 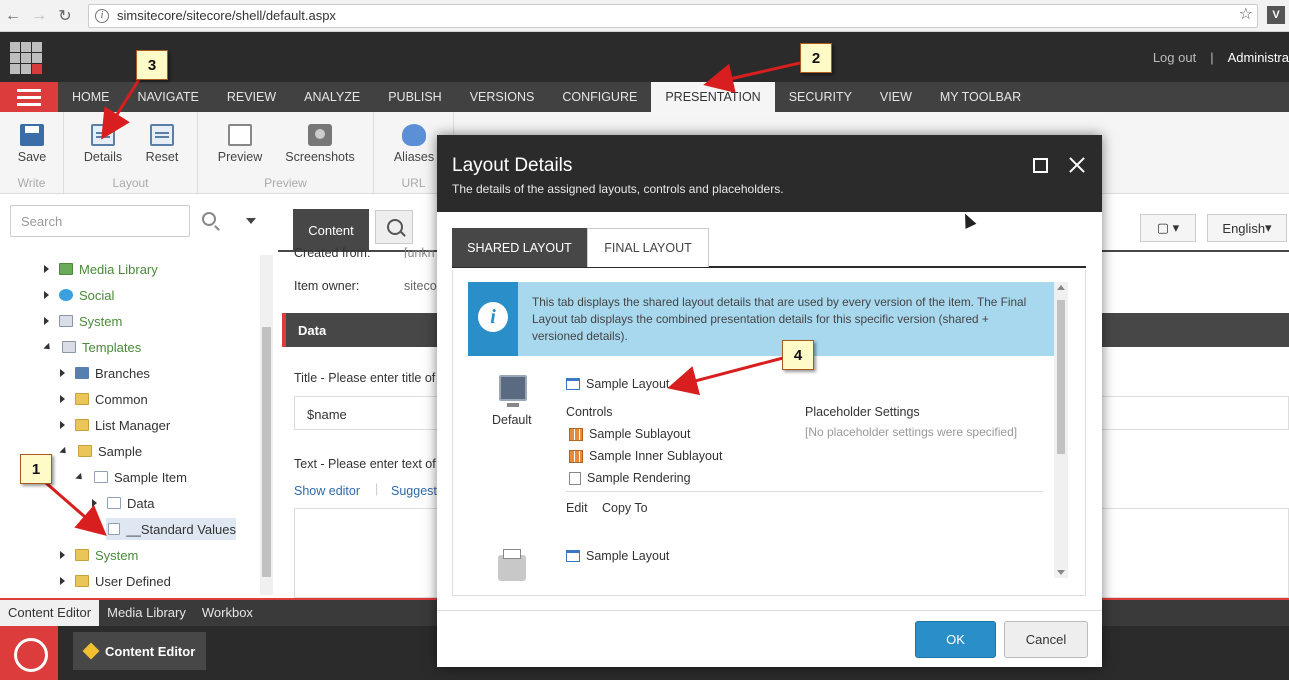 What do you see at coordinates (327, 491) in the screenshot?
I see `show-editor-link: Show editor` at bounding box center [327, 491].